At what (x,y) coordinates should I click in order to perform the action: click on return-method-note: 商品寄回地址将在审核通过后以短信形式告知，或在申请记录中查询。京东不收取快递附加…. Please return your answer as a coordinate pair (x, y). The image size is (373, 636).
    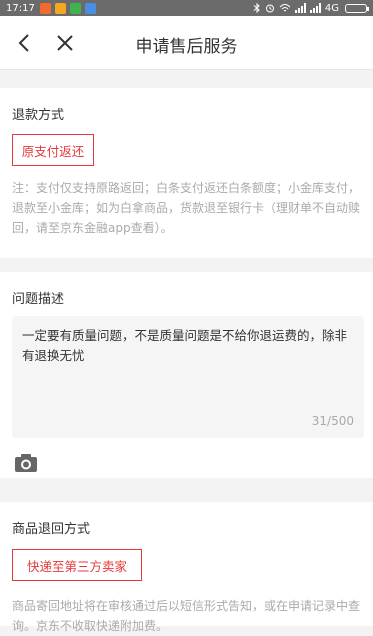
    Looking at the image, I should click on (186, 616).